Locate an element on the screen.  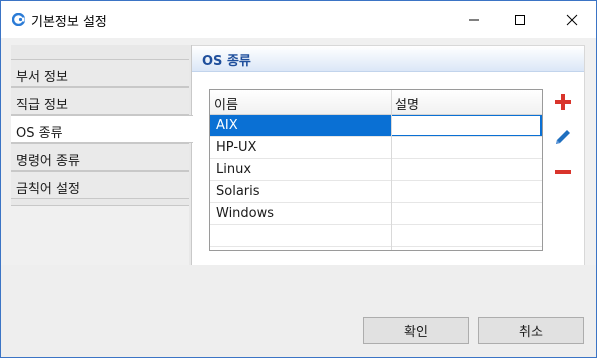
remove-button is located at coordinates (563, 172).